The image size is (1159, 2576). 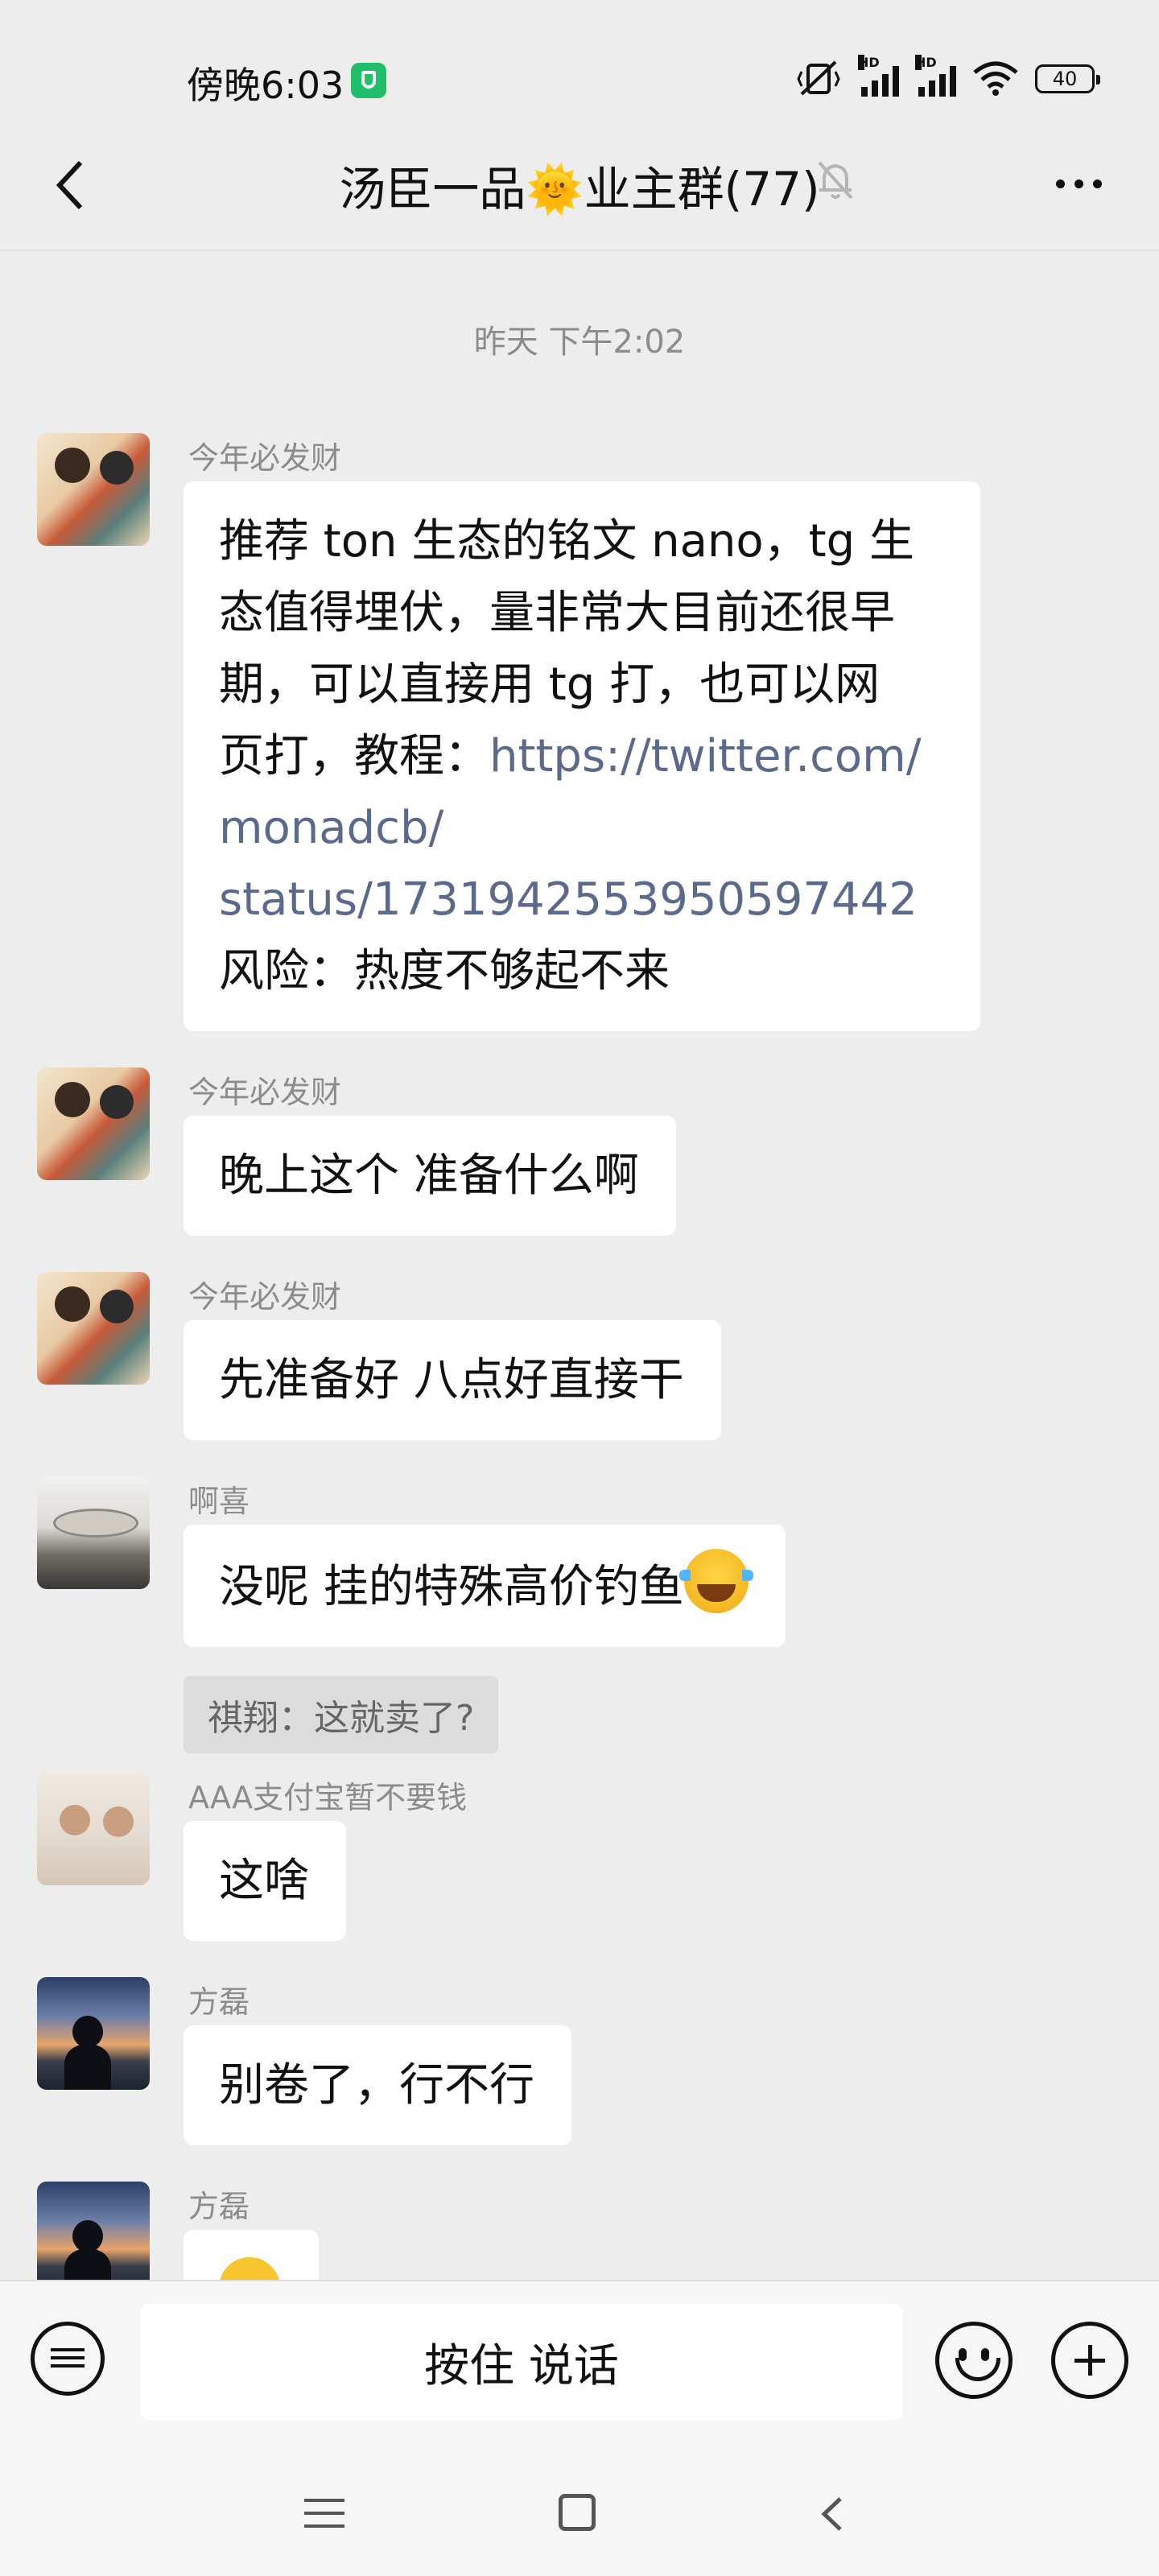 What do you see at coordinates (836, 180) in the screenshot?
I see `bell-off-icon` at bounding box center [836, 180].